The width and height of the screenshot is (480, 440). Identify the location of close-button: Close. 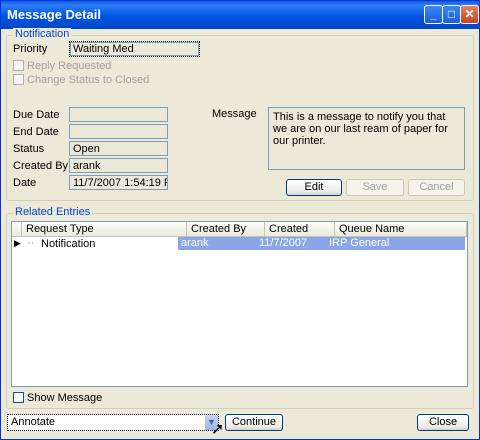
(443, 422).